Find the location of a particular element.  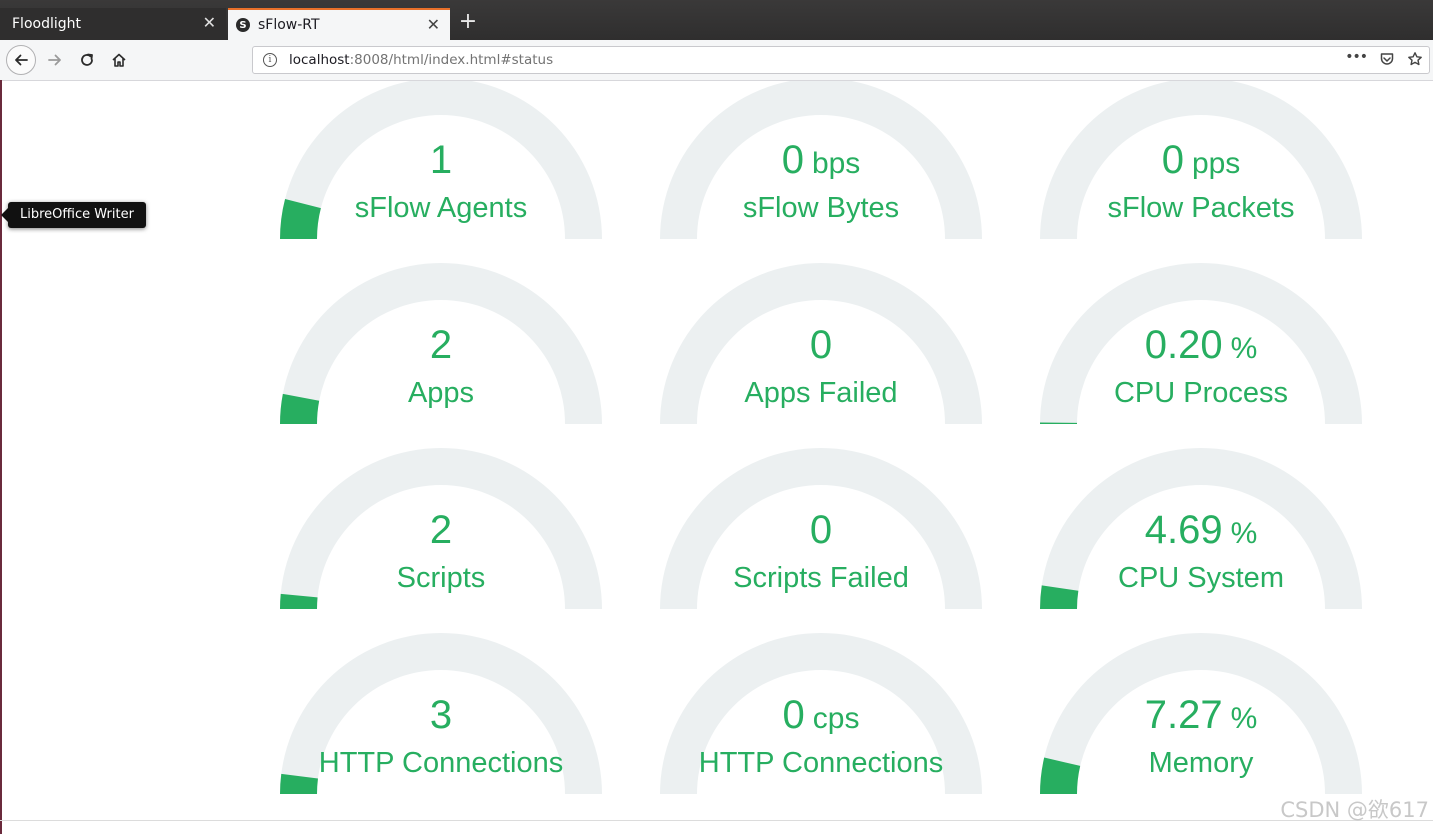

gauge-number: 4.69 is located at coordinates (1183, 530).